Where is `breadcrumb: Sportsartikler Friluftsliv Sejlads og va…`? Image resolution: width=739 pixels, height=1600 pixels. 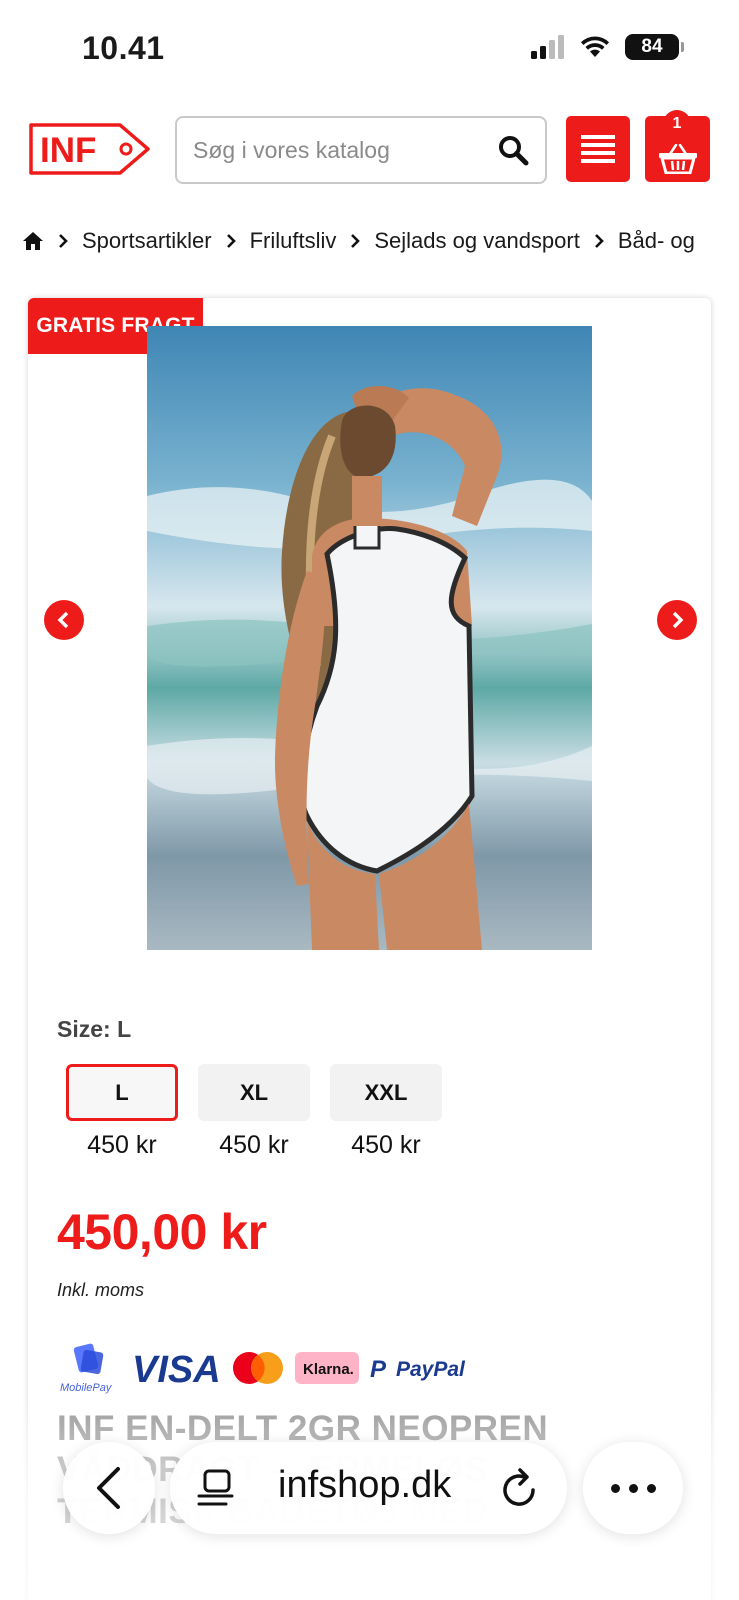 breadcrumb: Sportsartikler Friluftsliv Sejlads og va… is located at coordinates (380, 241).